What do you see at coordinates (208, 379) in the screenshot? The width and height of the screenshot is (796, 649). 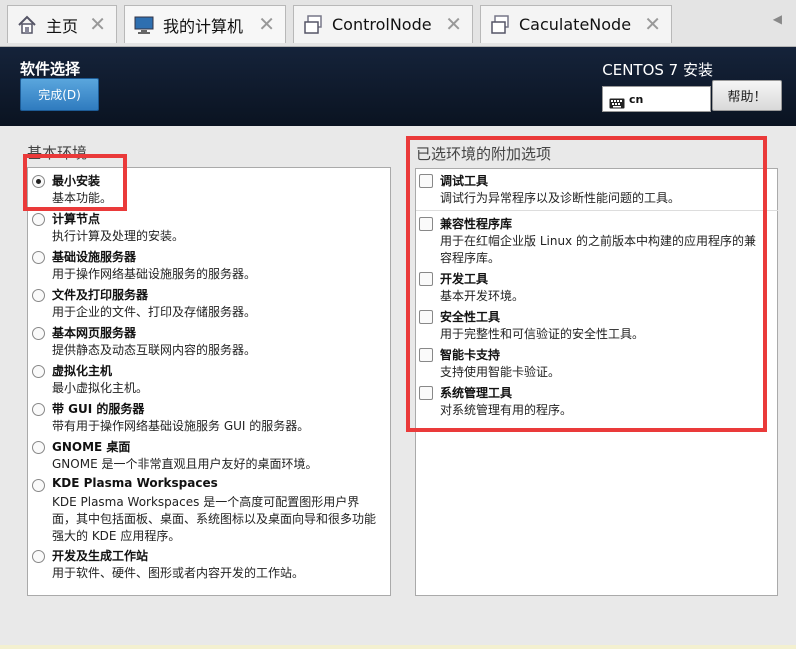 I see `env-item-virtualization-host: 虚拟化主机 最小虚拟化主机。` at bounding box center [208, 379].